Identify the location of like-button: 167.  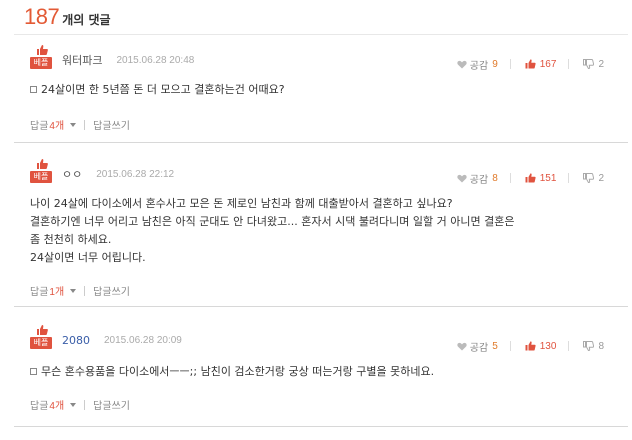
(541, 64).